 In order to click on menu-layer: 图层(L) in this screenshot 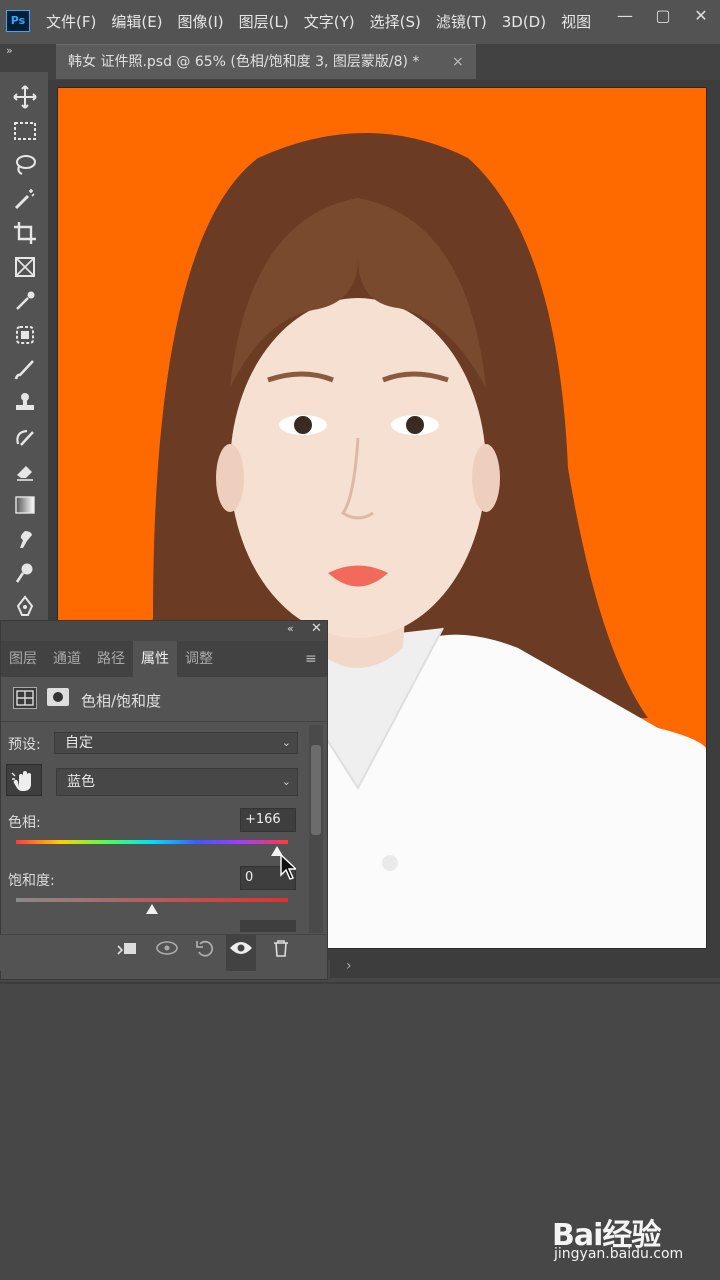, I will do `click(264, 22)`.